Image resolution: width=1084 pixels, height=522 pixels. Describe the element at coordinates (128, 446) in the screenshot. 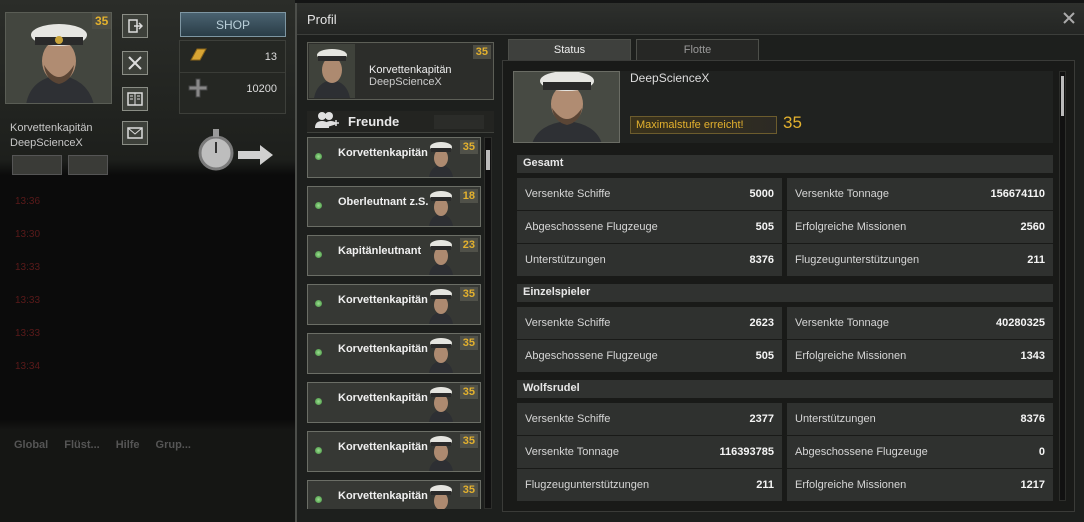

I see `chat-tab: Hilfe` at that location.